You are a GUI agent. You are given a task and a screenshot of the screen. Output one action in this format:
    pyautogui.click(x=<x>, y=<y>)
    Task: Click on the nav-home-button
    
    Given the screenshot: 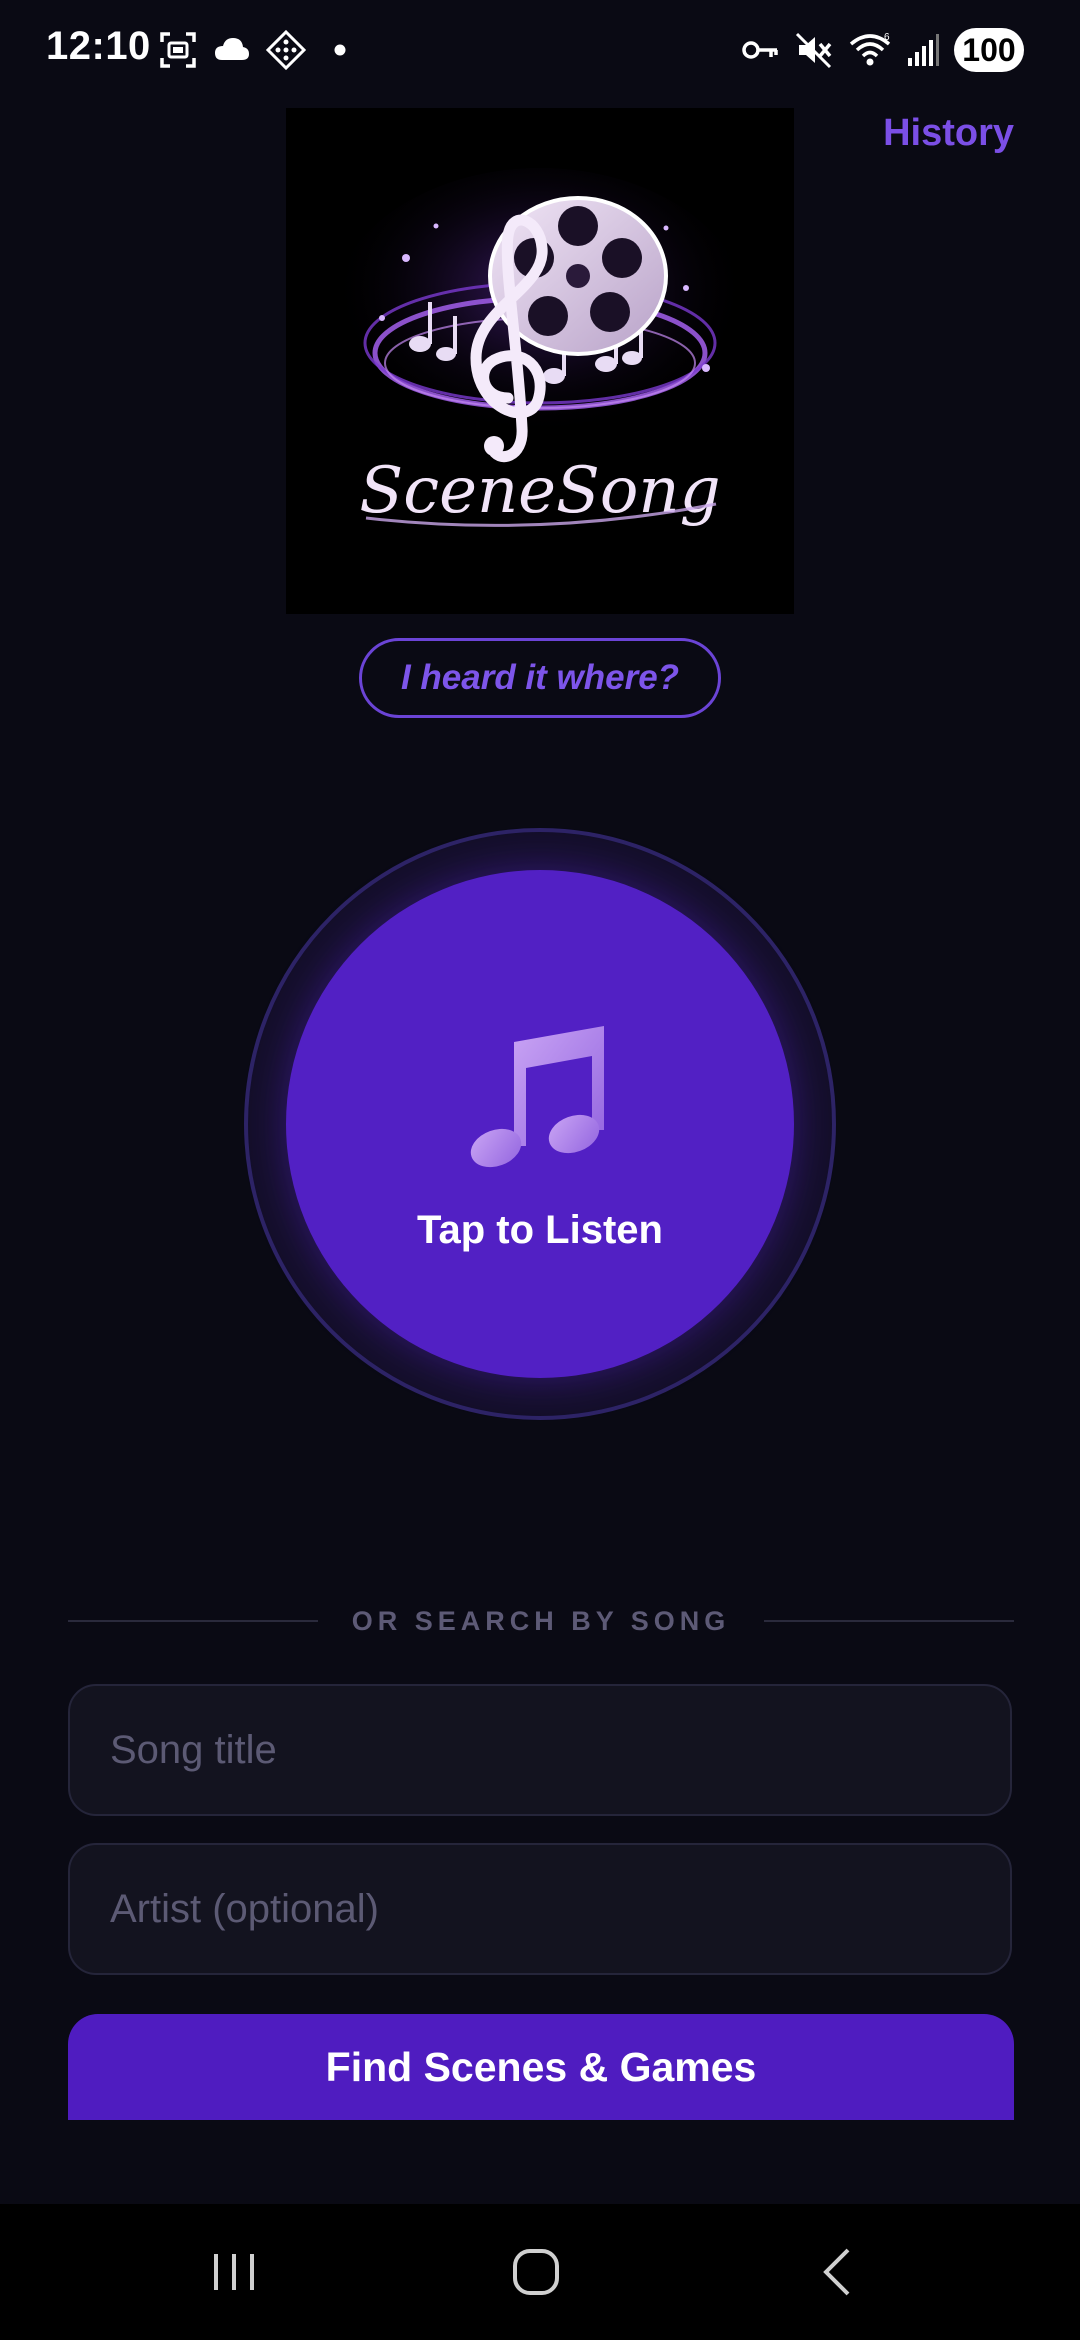 What is the action you would take?
    pyautogui.click(x=536, y=2272)
    